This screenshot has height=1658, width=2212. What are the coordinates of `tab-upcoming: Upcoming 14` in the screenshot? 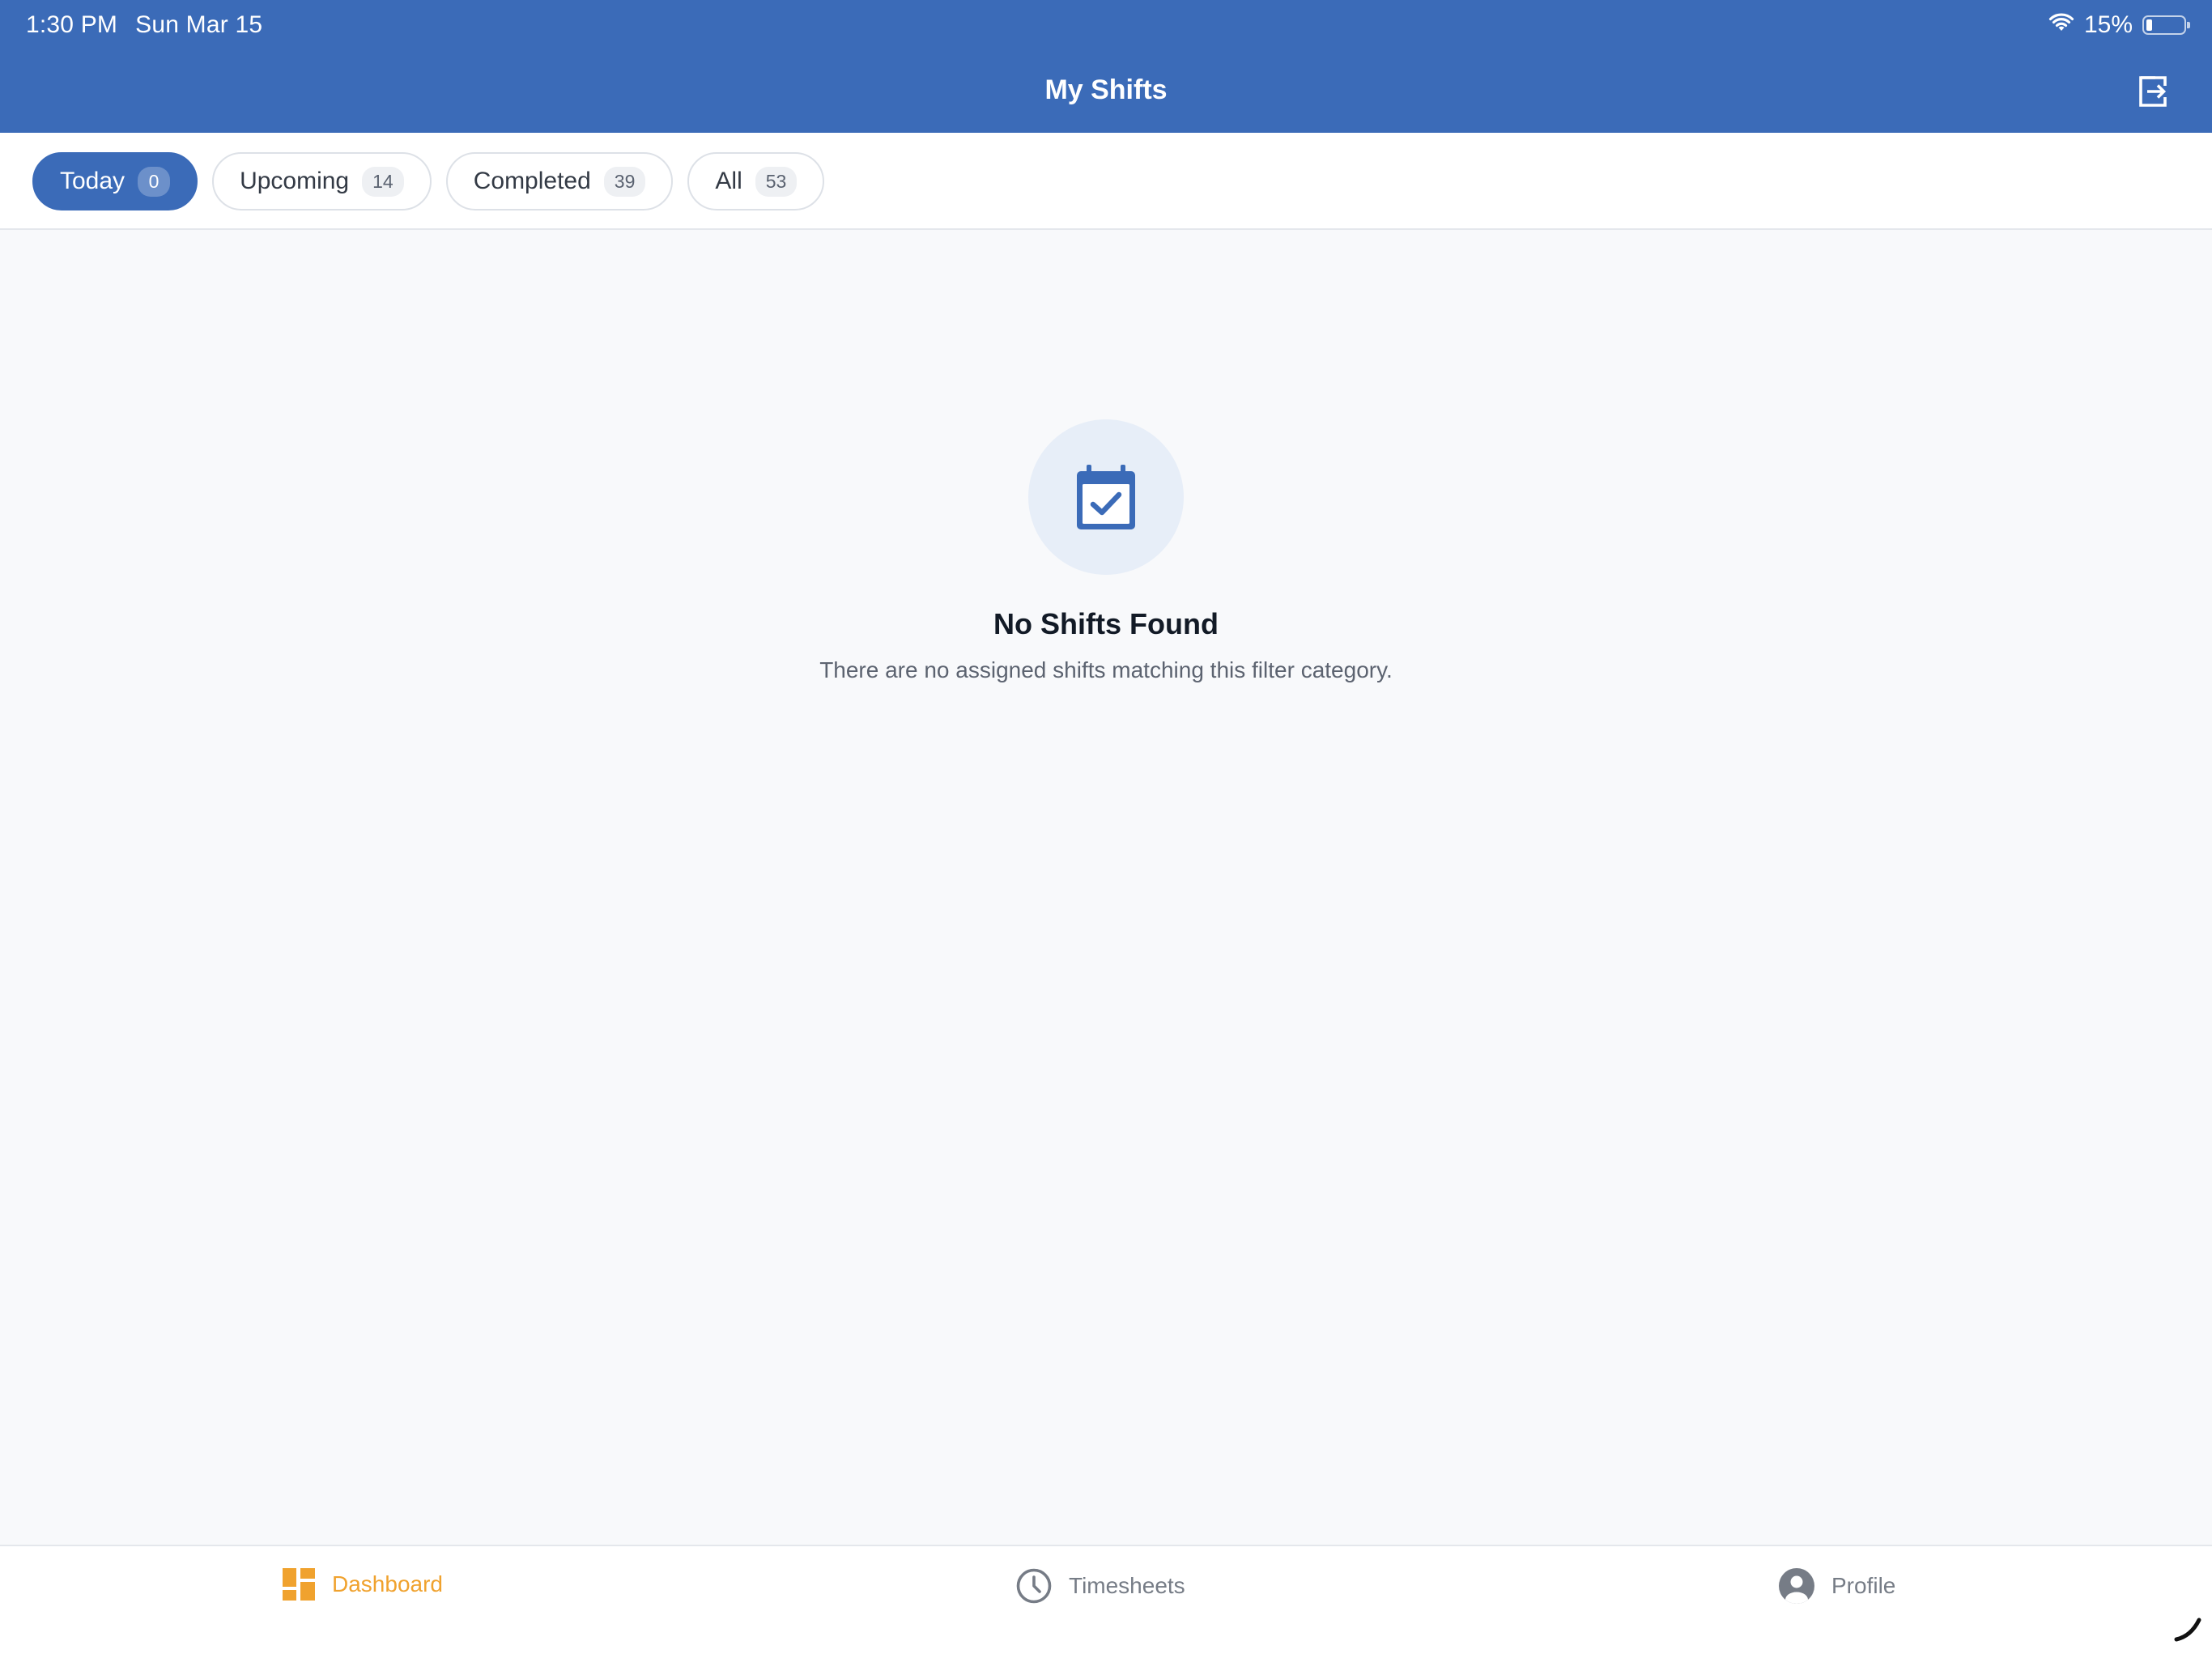 It's located at (322, 181).